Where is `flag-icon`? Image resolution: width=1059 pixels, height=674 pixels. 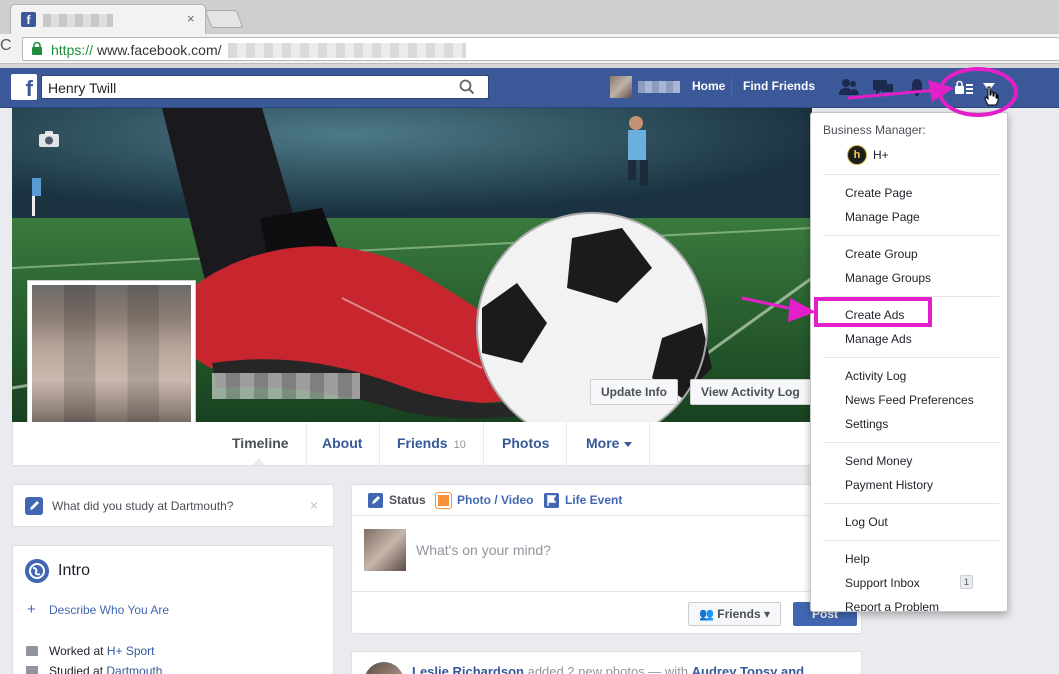
flag-icon is located at coordinates (551, 500).